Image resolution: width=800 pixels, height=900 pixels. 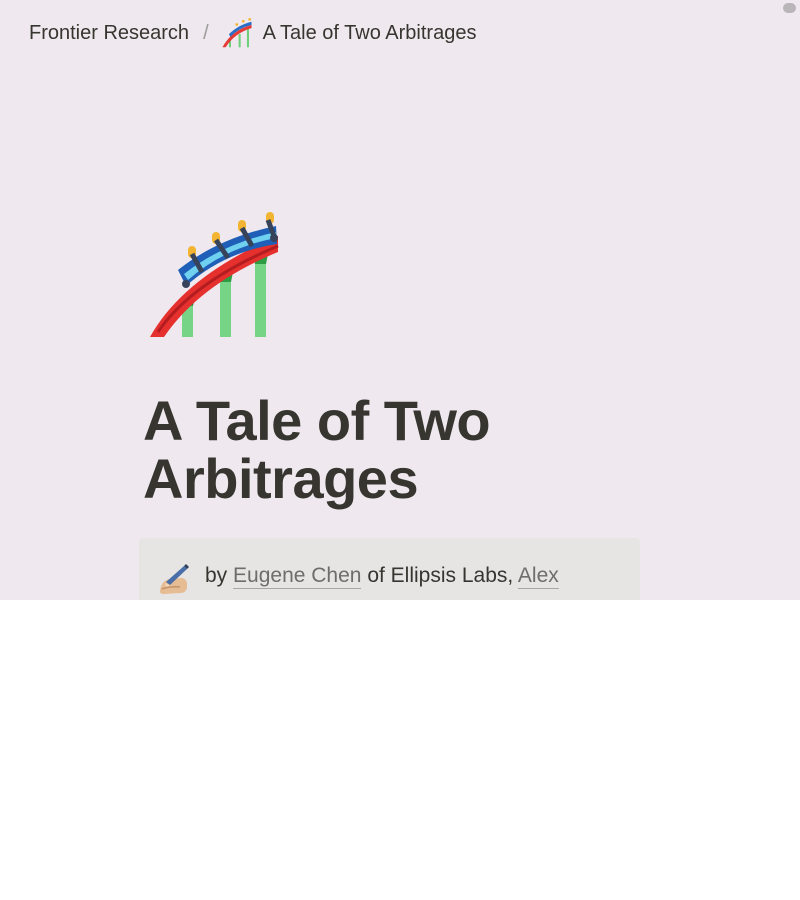 What do you see at coordinates (403, 450) in the screenshot?
I see `page-title: A Tale of Two Arbitrages` at bounding box center [403, 450].